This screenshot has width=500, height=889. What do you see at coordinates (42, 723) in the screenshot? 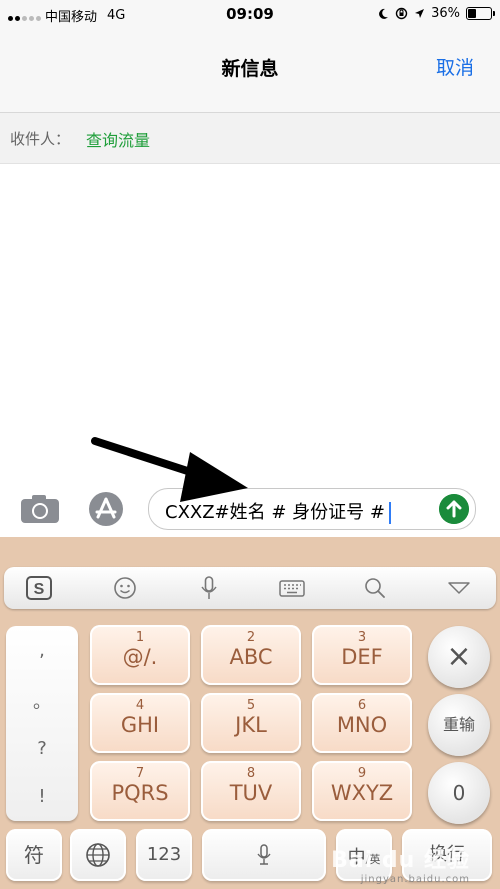
I see `punctuation-column: , 。 ? !` at bounding box center [42, 723].